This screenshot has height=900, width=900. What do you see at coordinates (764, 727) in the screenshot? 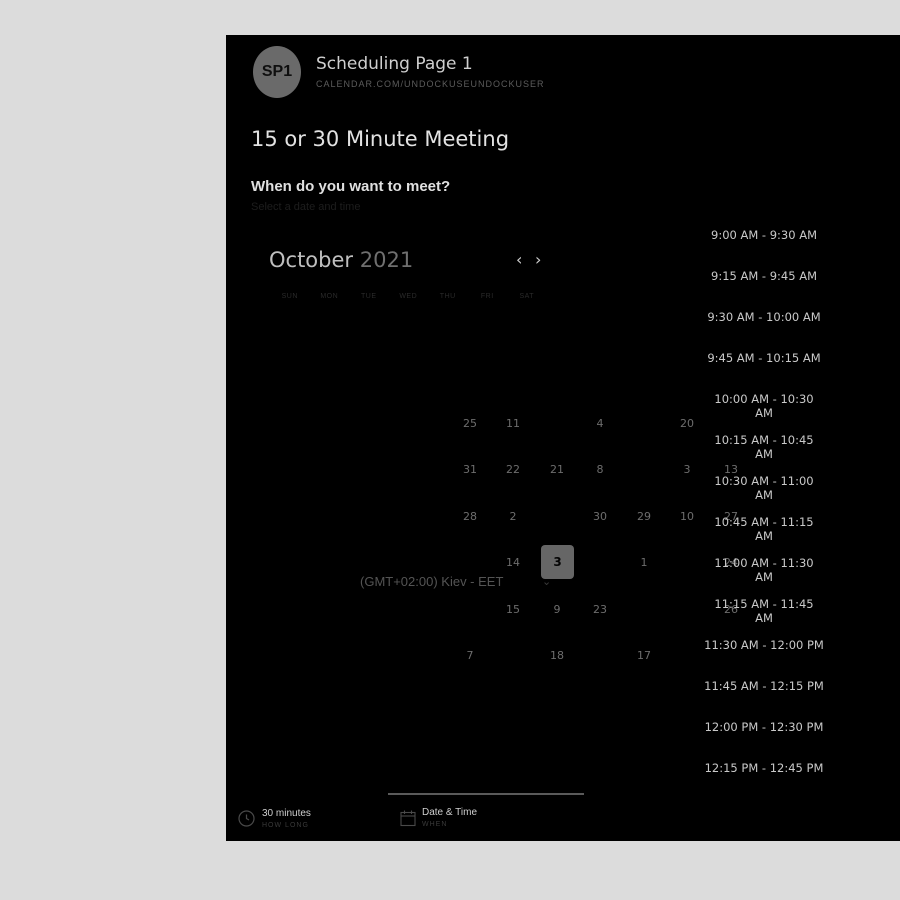
I see `time-slot: 12:00 PM - 12:30 PM` at bounding box center [764, 727].